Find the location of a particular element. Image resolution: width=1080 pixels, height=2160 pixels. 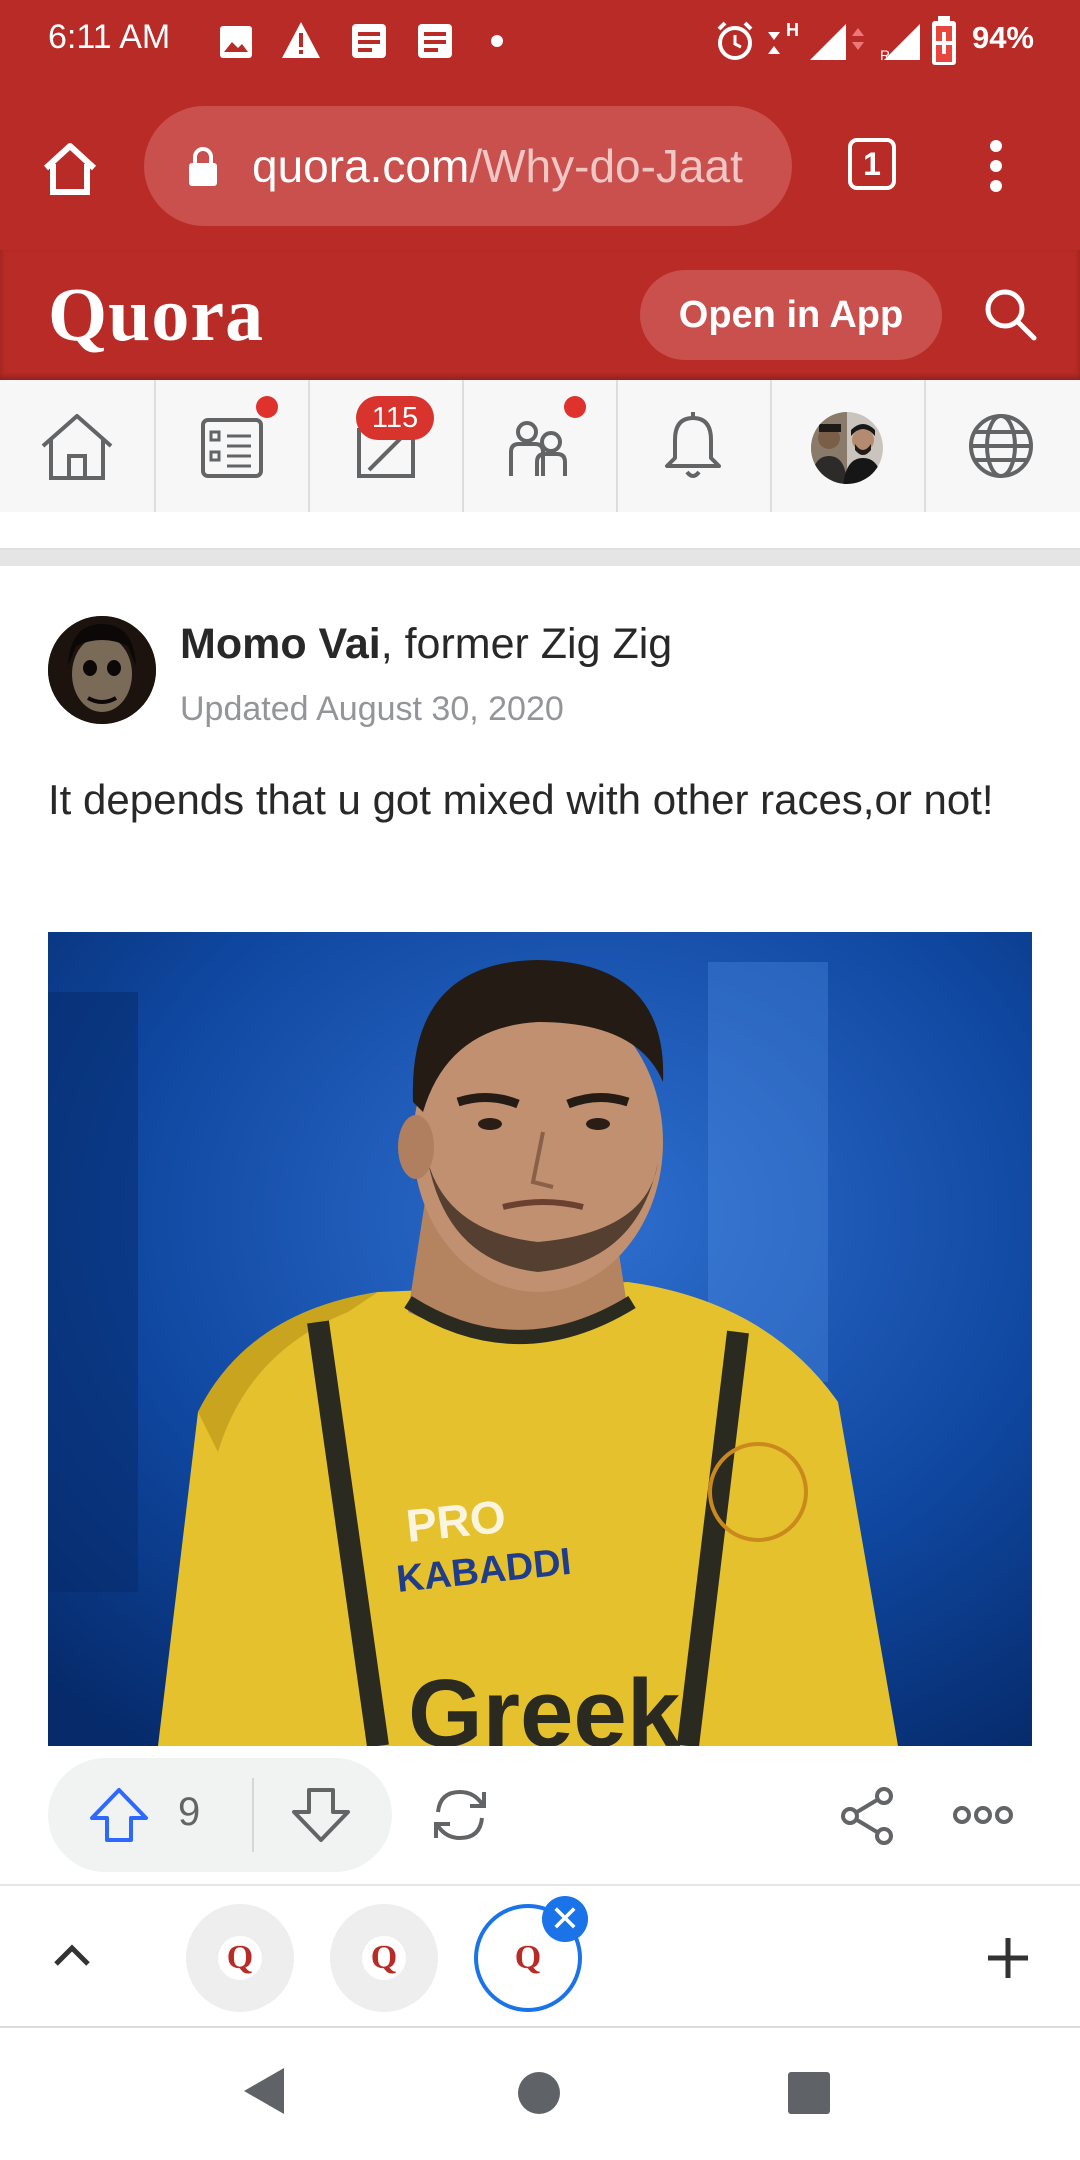

profile-avatar is located at coordinates (847, 448).